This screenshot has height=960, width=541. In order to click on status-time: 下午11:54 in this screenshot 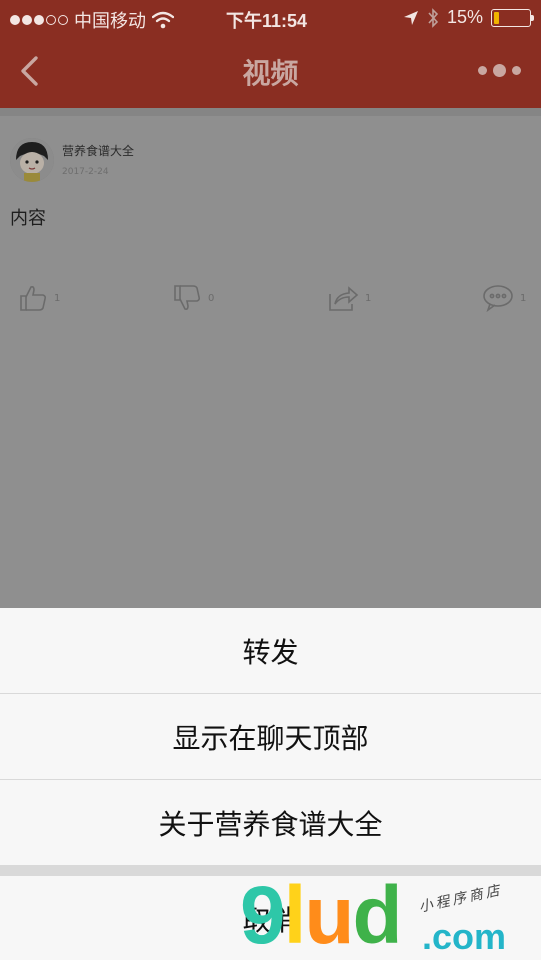, I will do `click(267, 21)`.